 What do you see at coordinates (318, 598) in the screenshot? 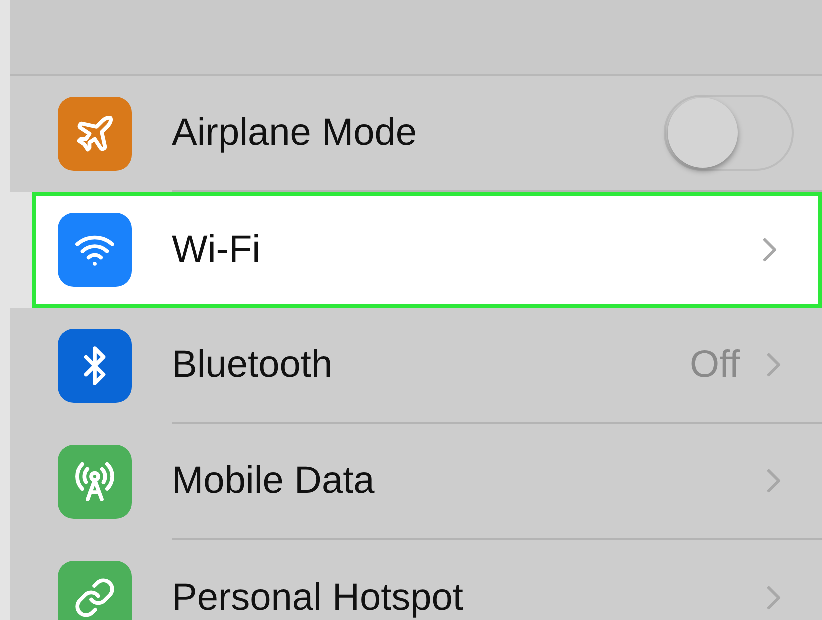
I see `setting-label: Personal Hotspot` at bounding box center [318, 598].